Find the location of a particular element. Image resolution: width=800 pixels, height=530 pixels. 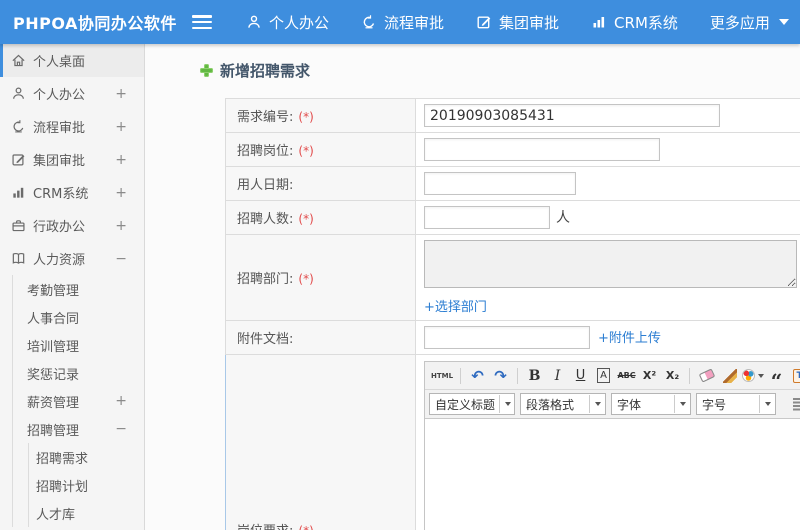

headcount-input is located at coordinates (487, 217).